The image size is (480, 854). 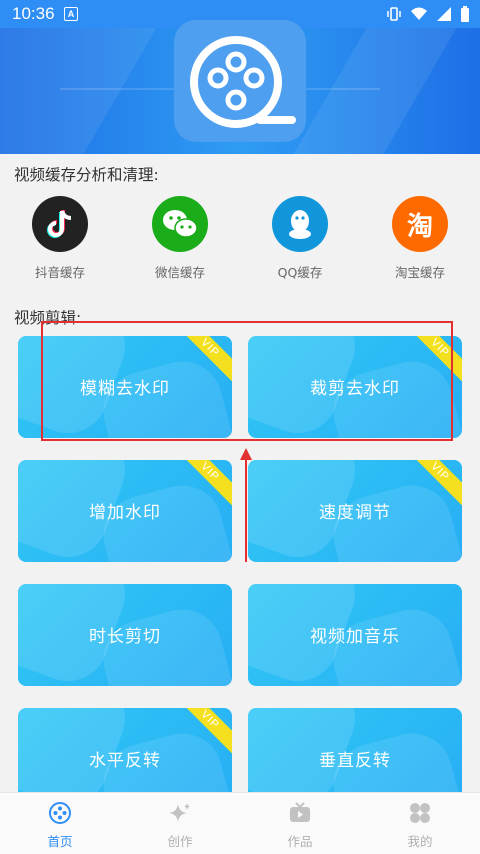 What do you see at coordinates (300, 825) in the screenshot?
I see `tab-works: 作品` at bounding box center [300, 825].